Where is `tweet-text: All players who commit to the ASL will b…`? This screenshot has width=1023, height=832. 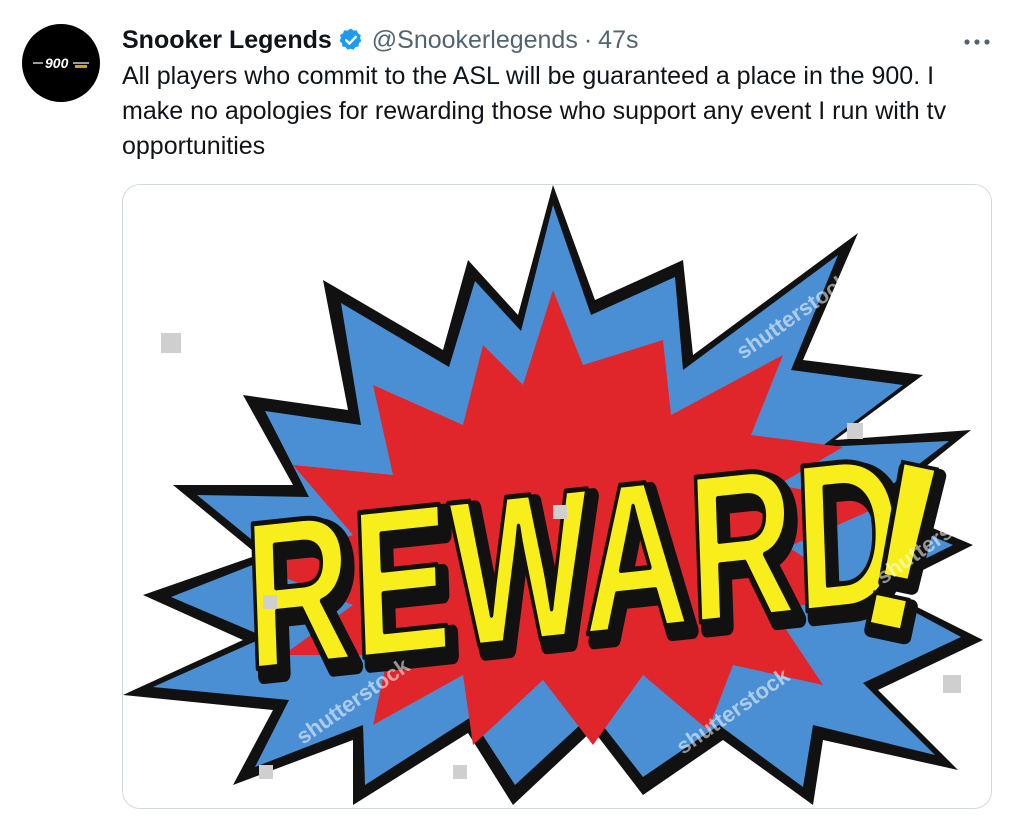
tweet-text: All players who commit to the ASL will b… is located at coordinates (534, 111).